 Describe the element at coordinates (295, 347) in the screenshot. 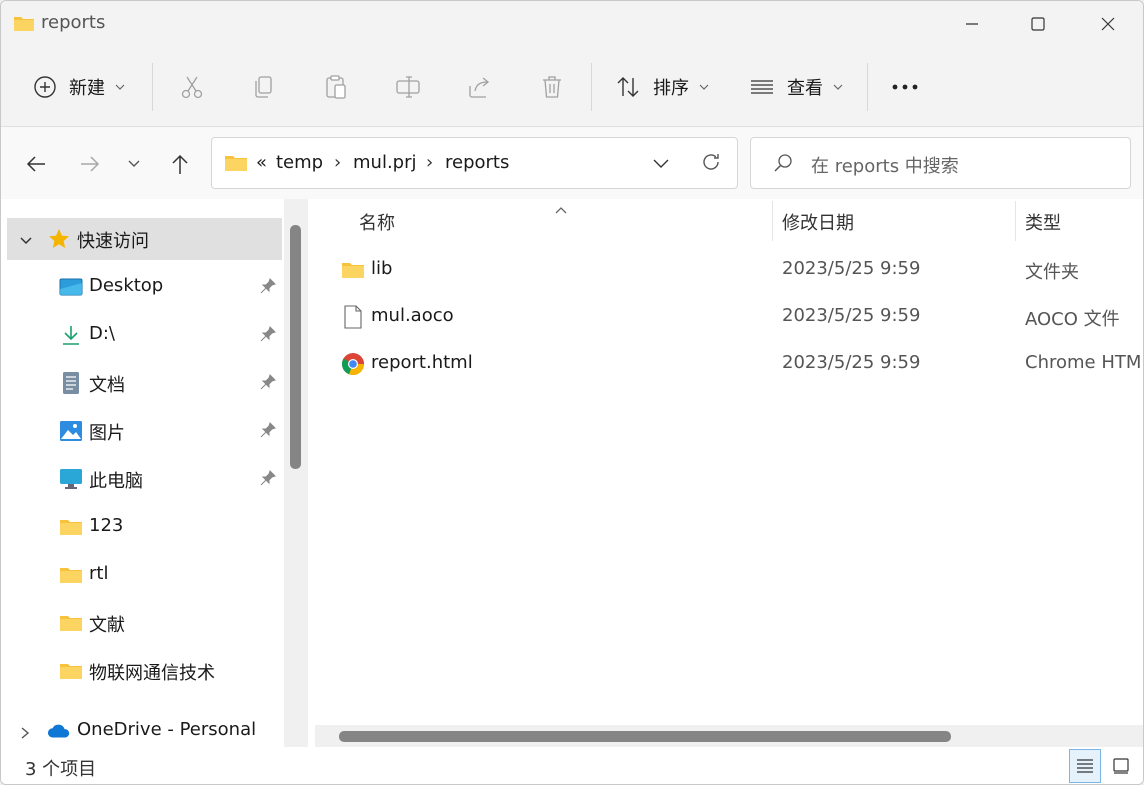

I see `nav-scrollbar-thumb` at that location.